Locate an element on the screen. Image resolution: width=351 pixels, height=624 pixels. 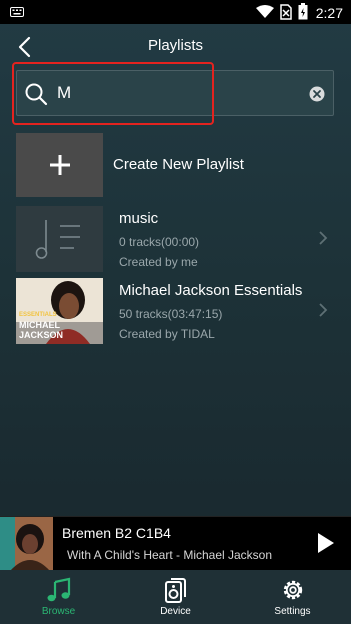
search-input is located at coordinates (177, 93).